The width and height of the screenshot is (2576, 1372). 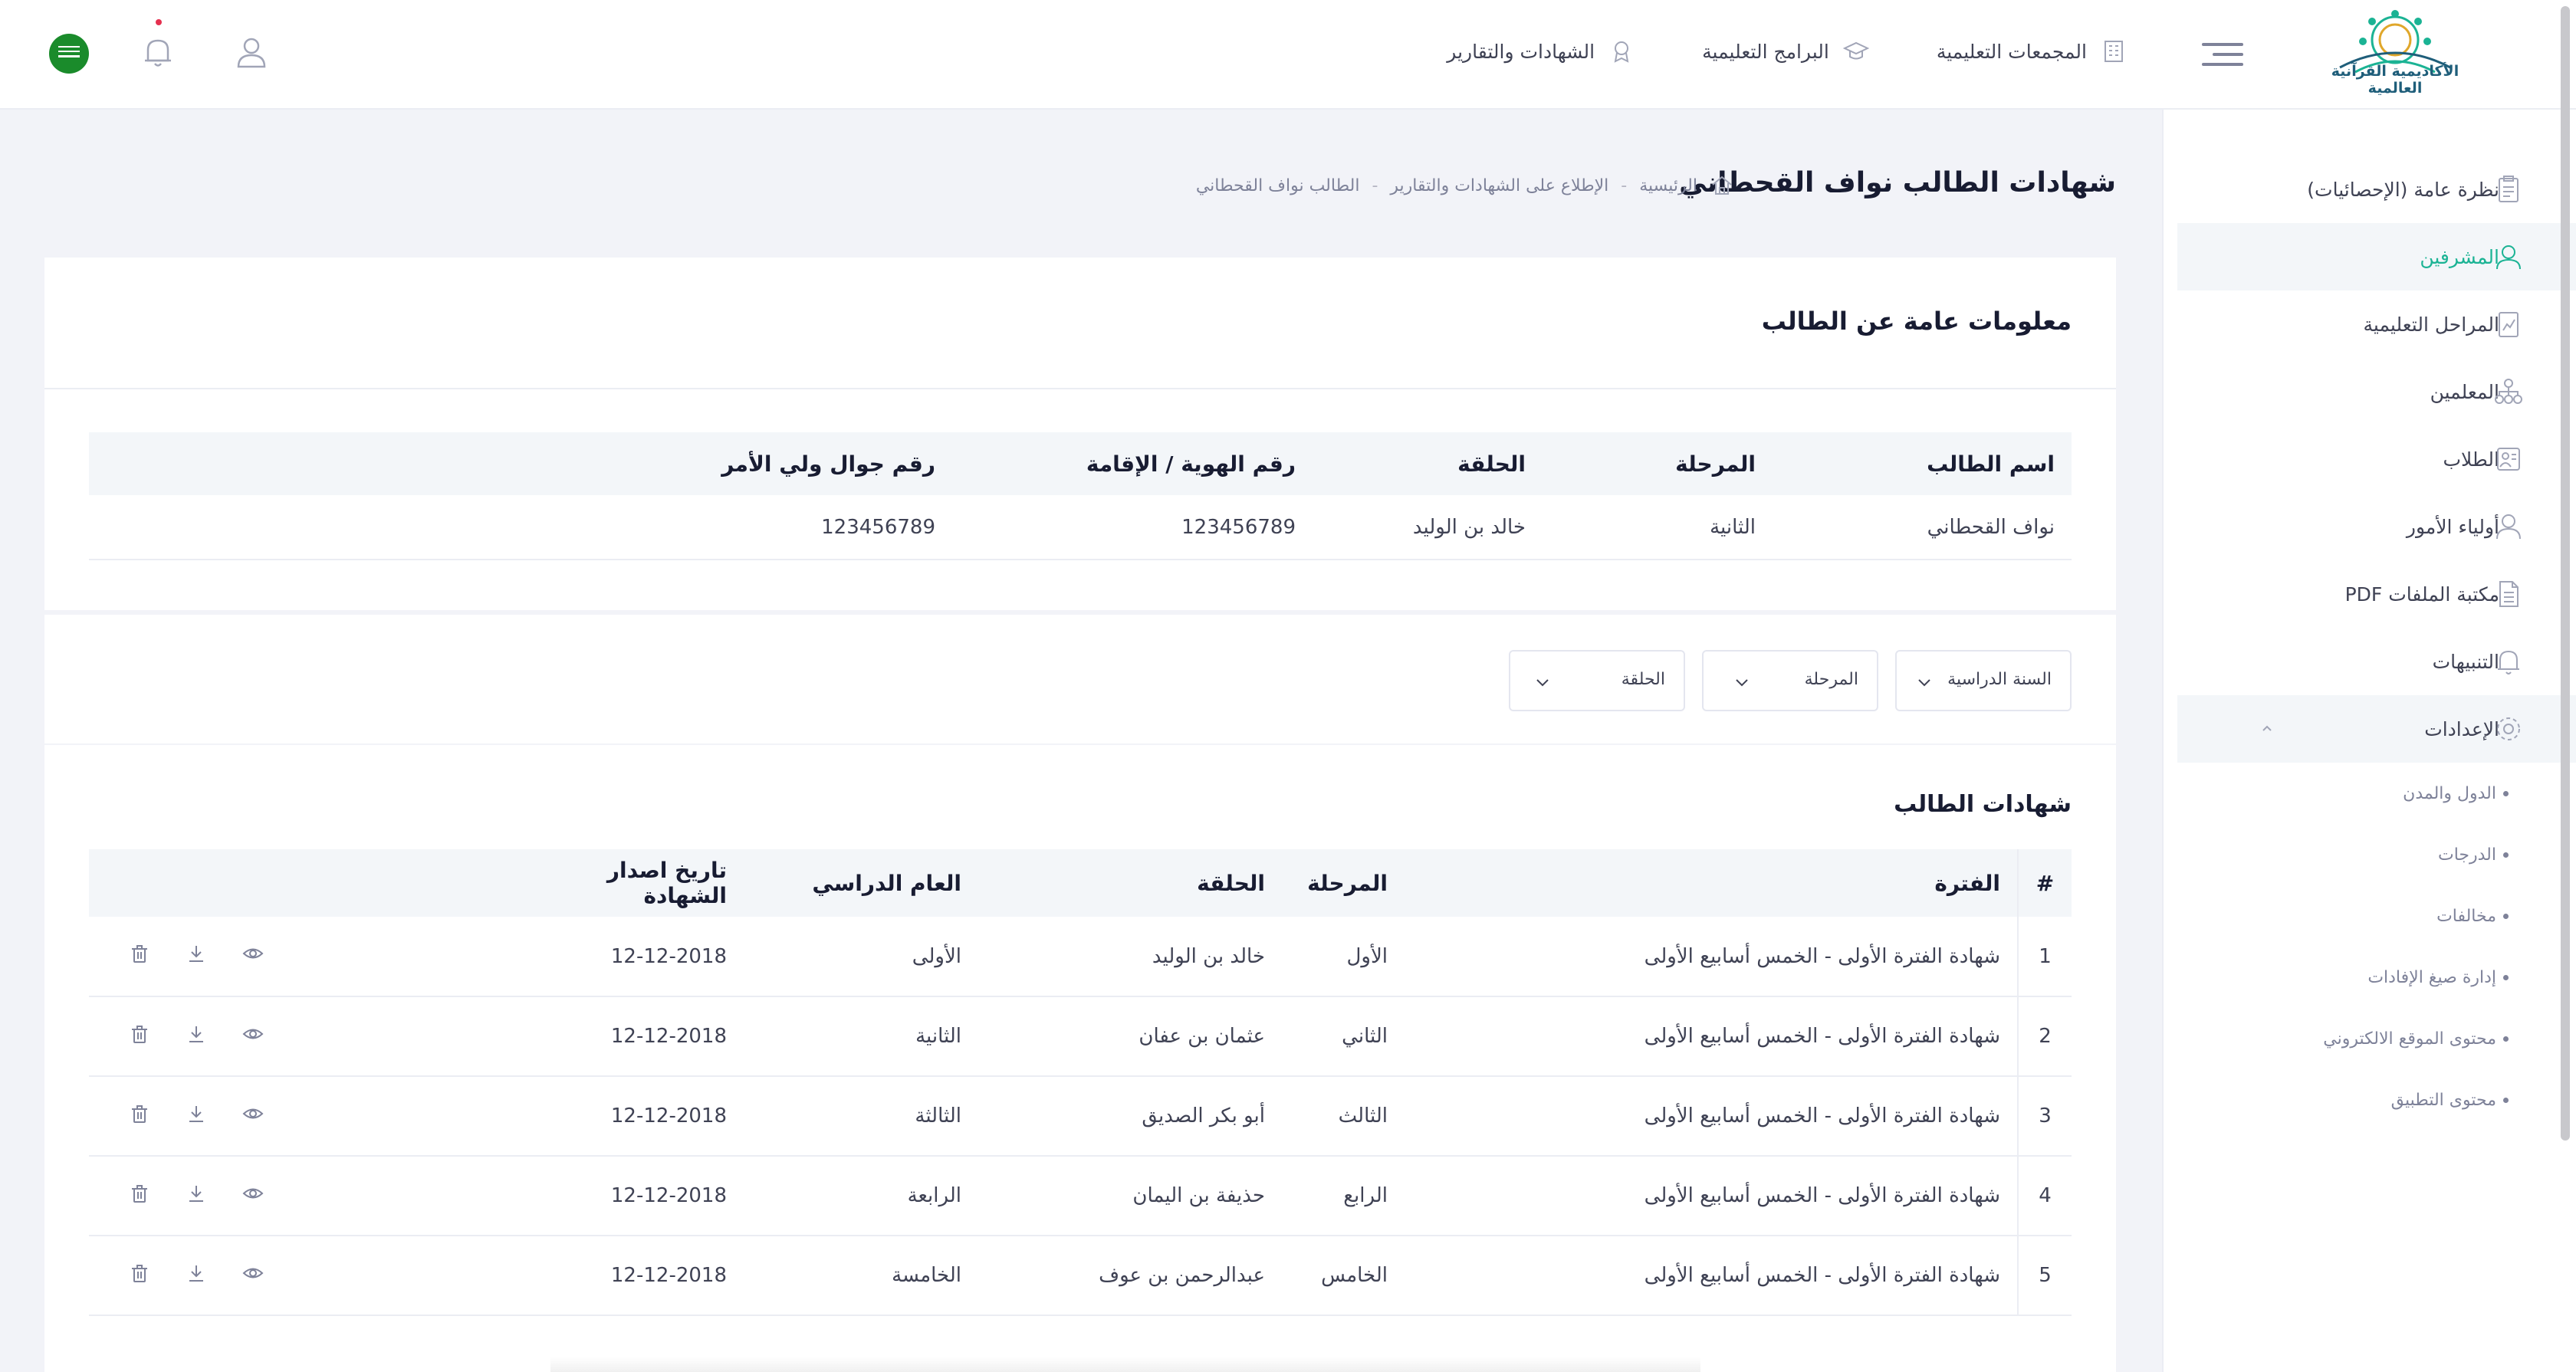 What do you see at coordinates (1541, 51) in the screenshot?
I see `nav-certificates-reports: الشهادات والتقارير` at bounding box center [1541, 51].